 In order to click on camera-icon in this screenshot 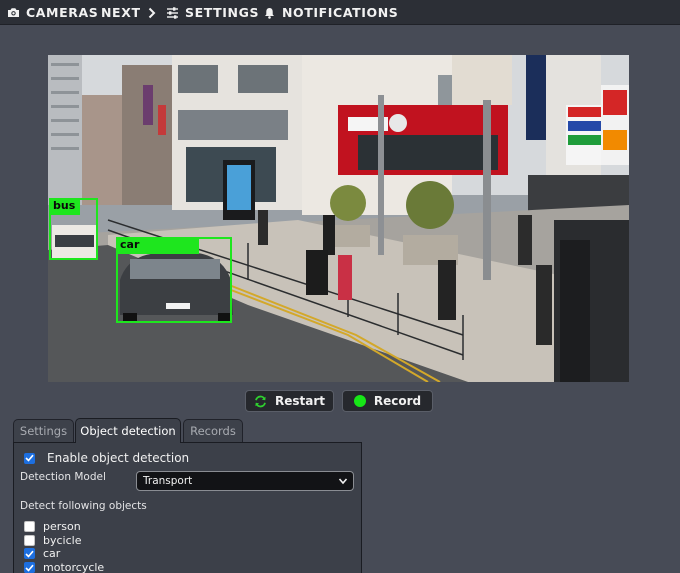, I will do `click(13, 13)`.